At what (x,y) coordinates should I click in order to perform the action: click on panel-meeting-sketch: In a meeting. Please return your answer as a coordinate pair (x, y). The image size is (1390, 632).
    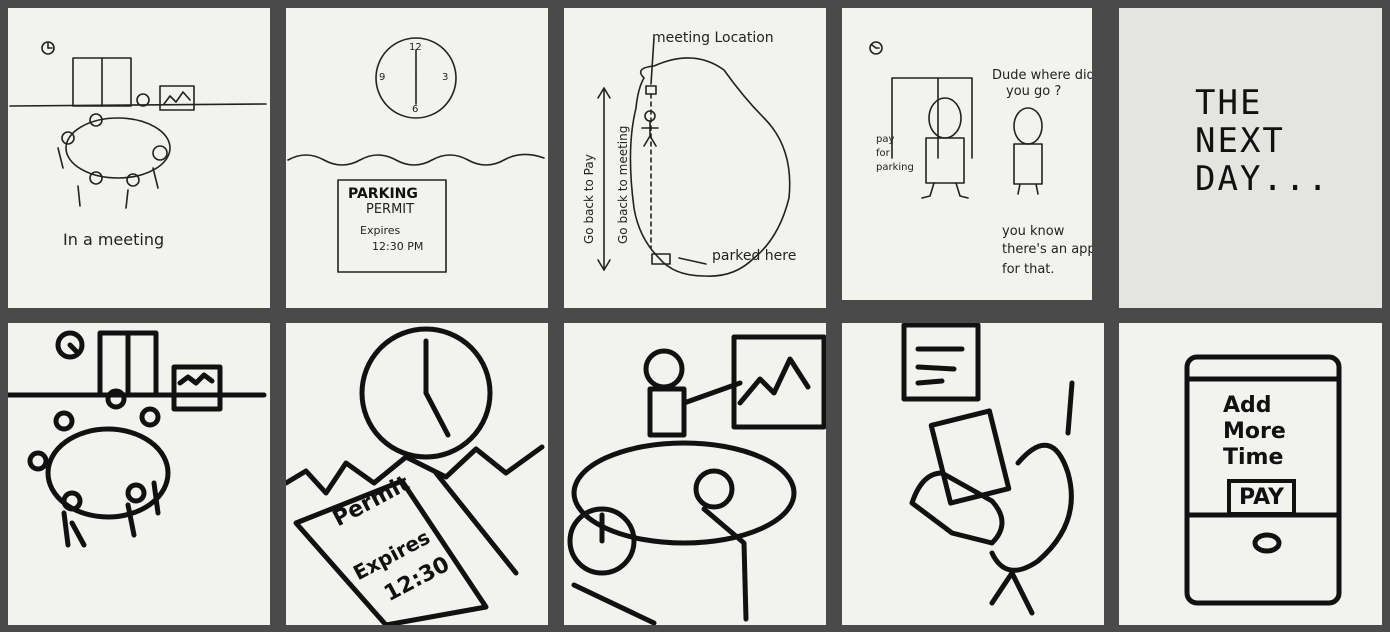
    Looking at the image, I should click on (139, 158).